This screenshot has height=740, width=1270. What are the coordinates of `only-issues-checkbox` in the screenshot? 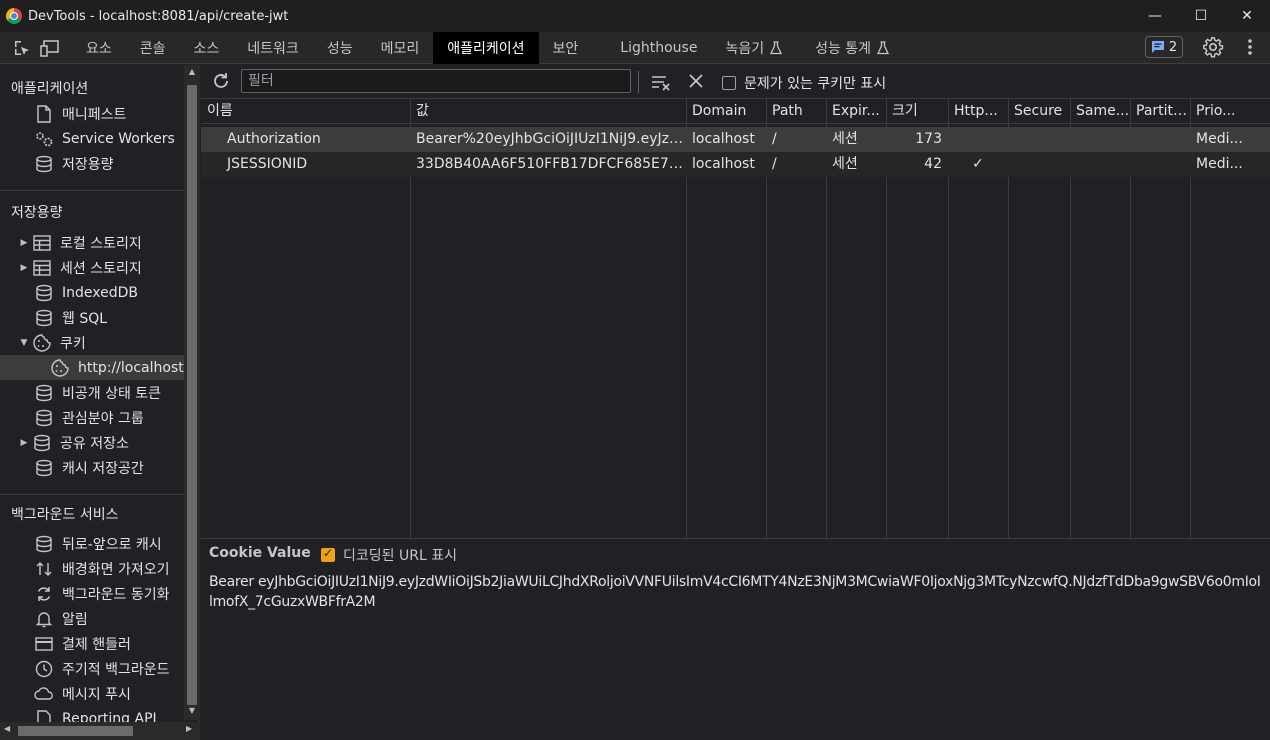 It's located at (729, 83).